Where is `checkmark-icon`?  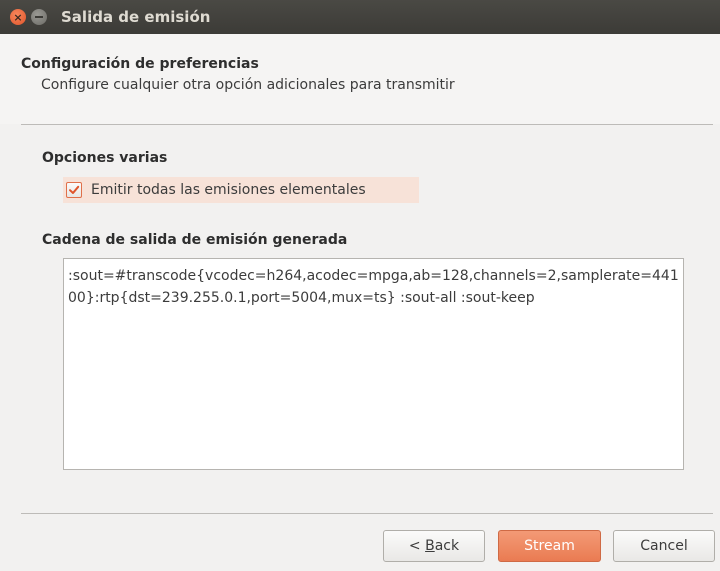
checkmark-icon is located at coordinates (74, 190).